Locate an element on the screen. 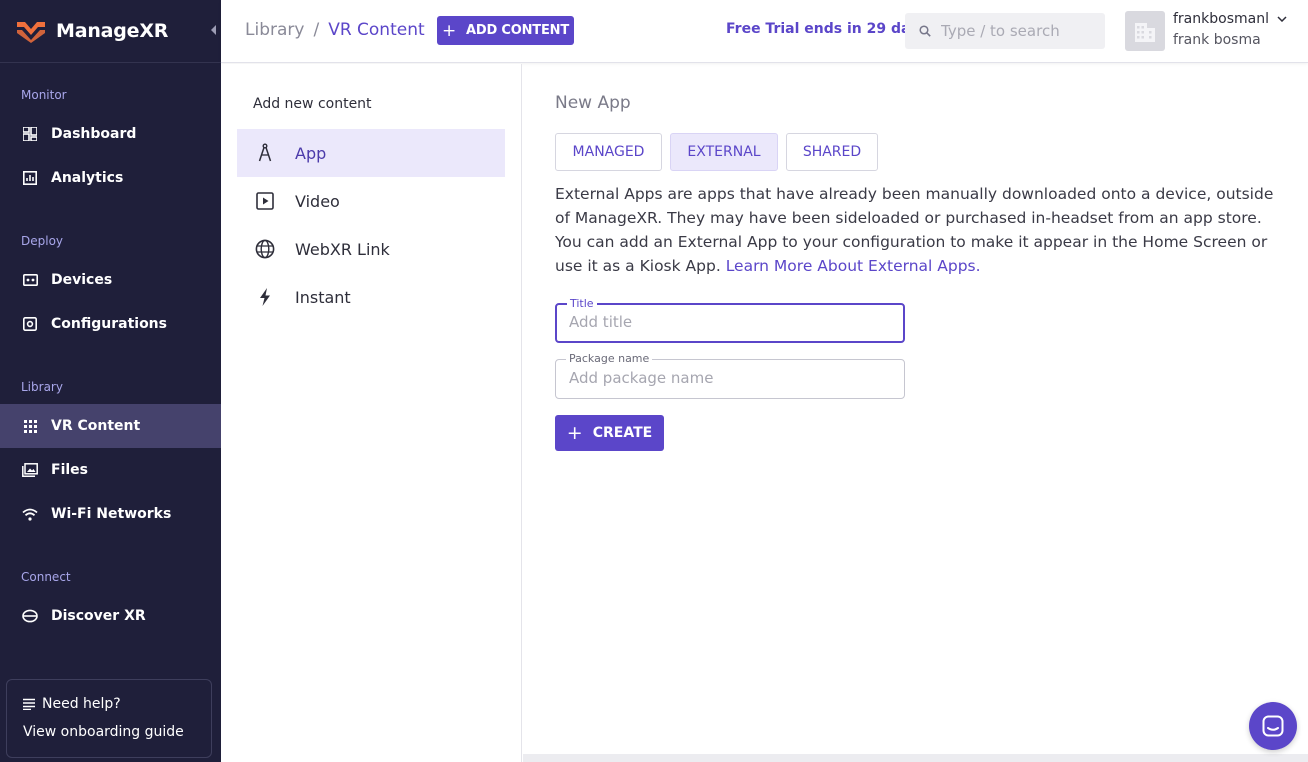 Image resolution: width=1308 pixels, height=762 pixels. sidebar-item-label: Wi-Fi Networks is located at coordinates (111, 514).